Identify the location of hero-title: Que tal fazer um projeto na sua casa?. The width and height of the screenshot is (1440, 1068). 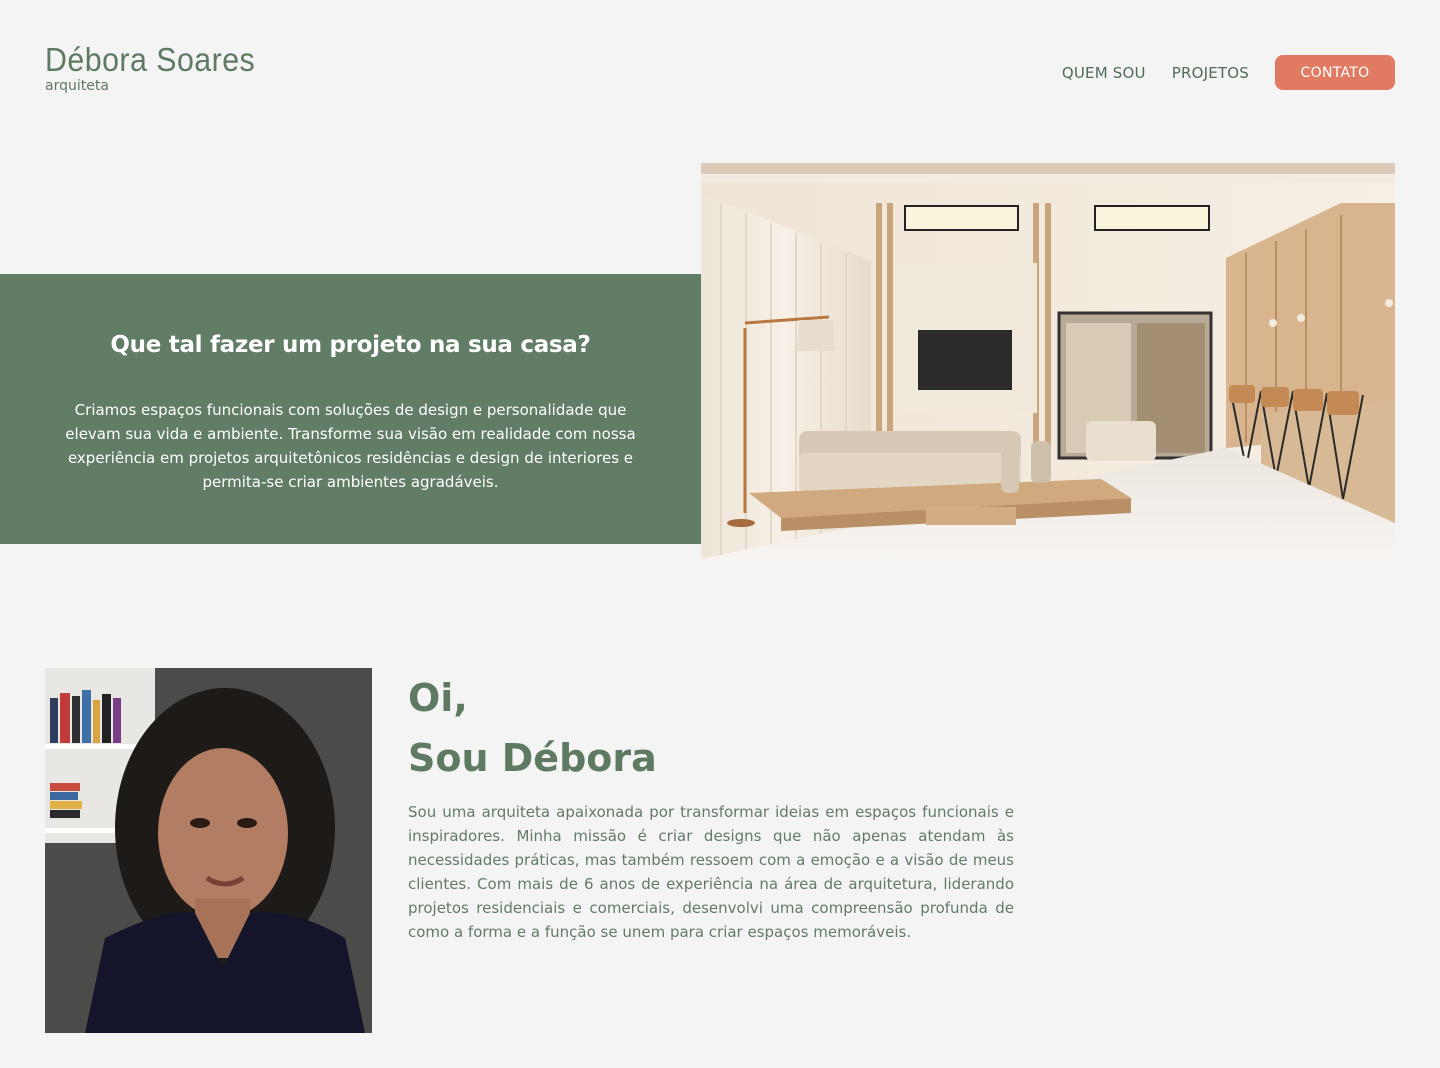
(350, 345).